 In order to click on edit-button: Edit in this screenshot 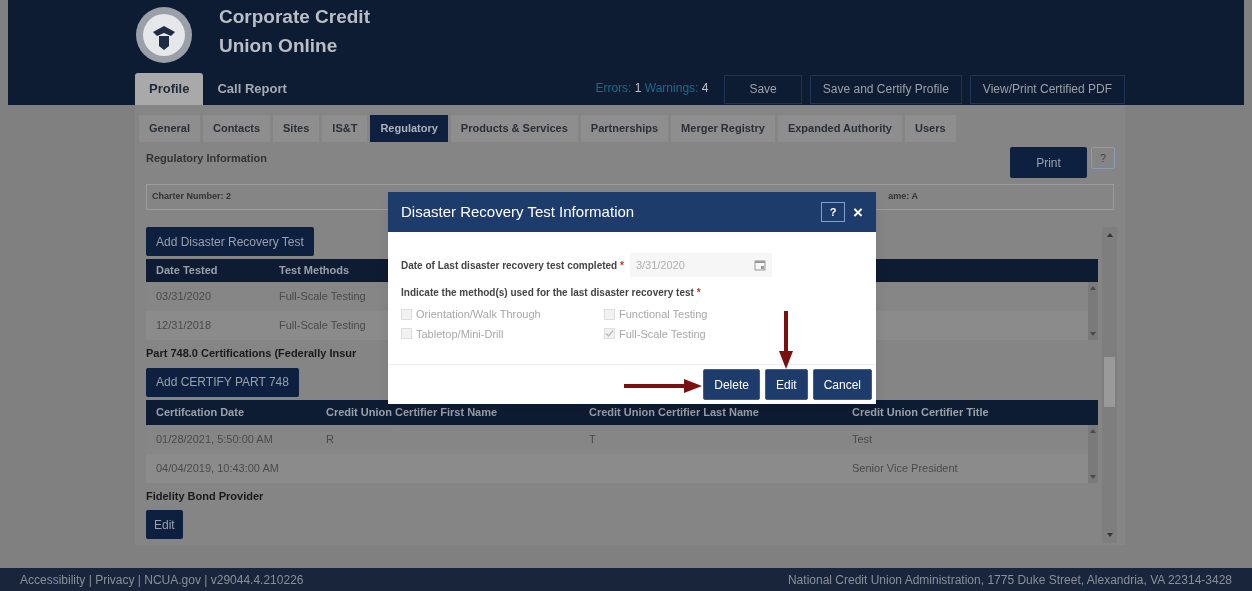, I will do `click(164, 524)`.